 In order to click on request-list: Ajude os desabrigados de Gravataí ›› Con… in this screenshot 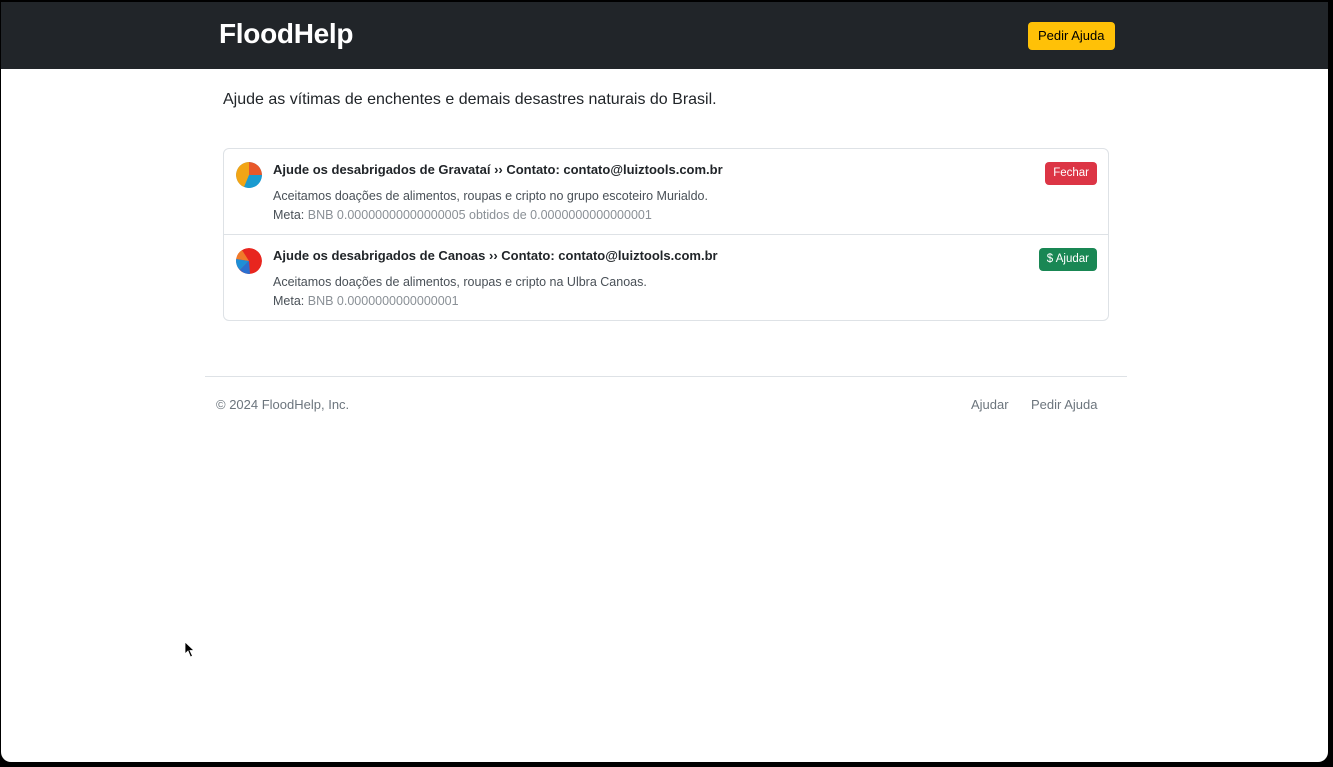, I will do `click(666, 234)`.